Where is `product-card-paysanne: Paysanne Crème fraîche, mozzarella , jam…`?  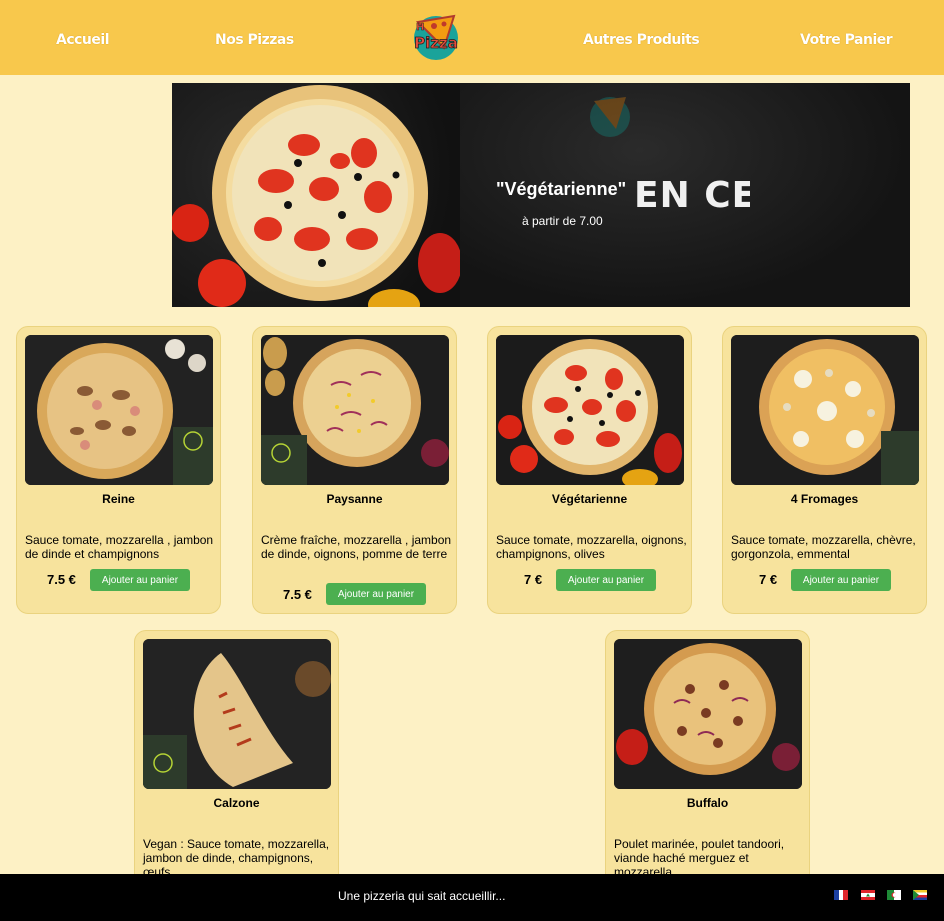
product-card-paysanne: Paysanne Crème fraîche, mozzarella , jam… is located at coordinates (354, 470).